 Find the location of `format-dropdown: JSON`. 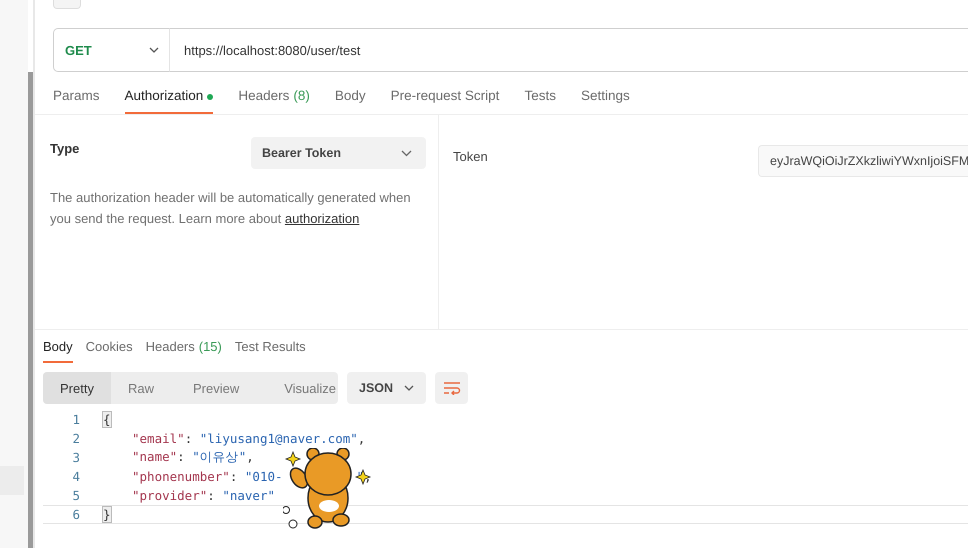

format-dropdown: JSON is located at coordinates (386, 388).